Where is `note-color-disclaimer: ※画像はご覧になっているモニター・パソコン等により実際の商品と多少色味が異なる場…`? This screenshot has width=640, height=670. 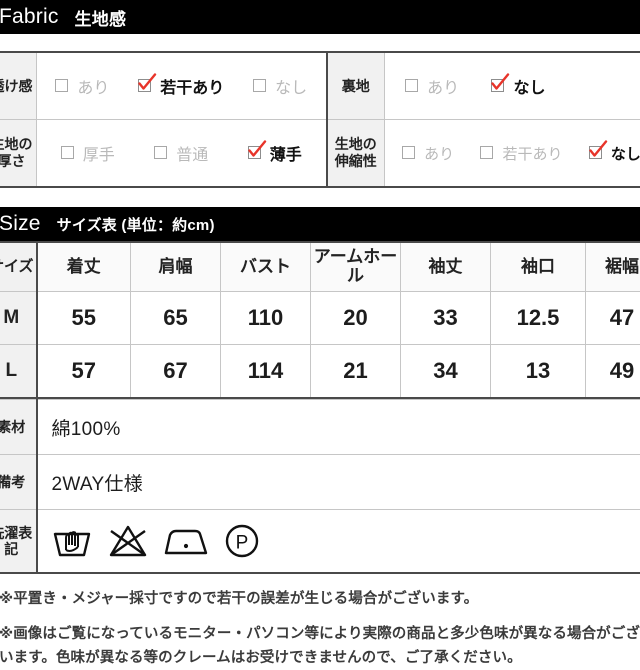
note-color-disclaimer: ※画像はご覧になっているモニター・パソコン等により実際の商品と多少色味が異なる場… is located at coordinates (320, 646).